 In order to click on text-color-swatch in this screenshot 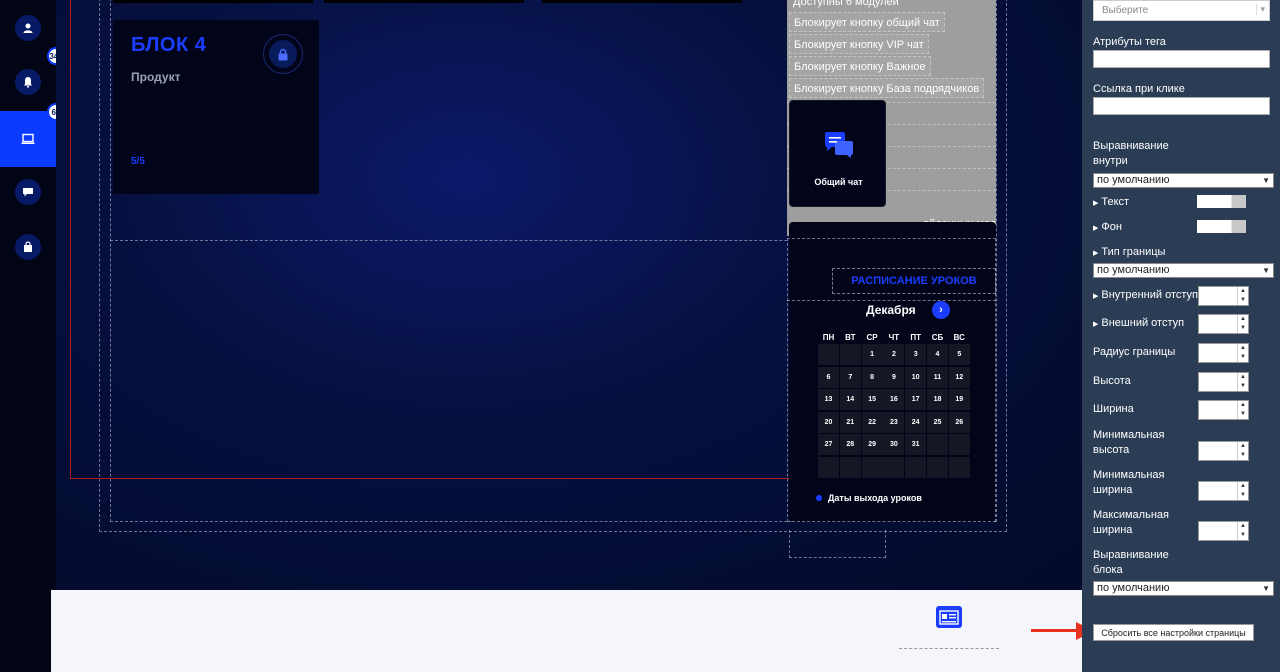, I will do `click(1221, 201)`.